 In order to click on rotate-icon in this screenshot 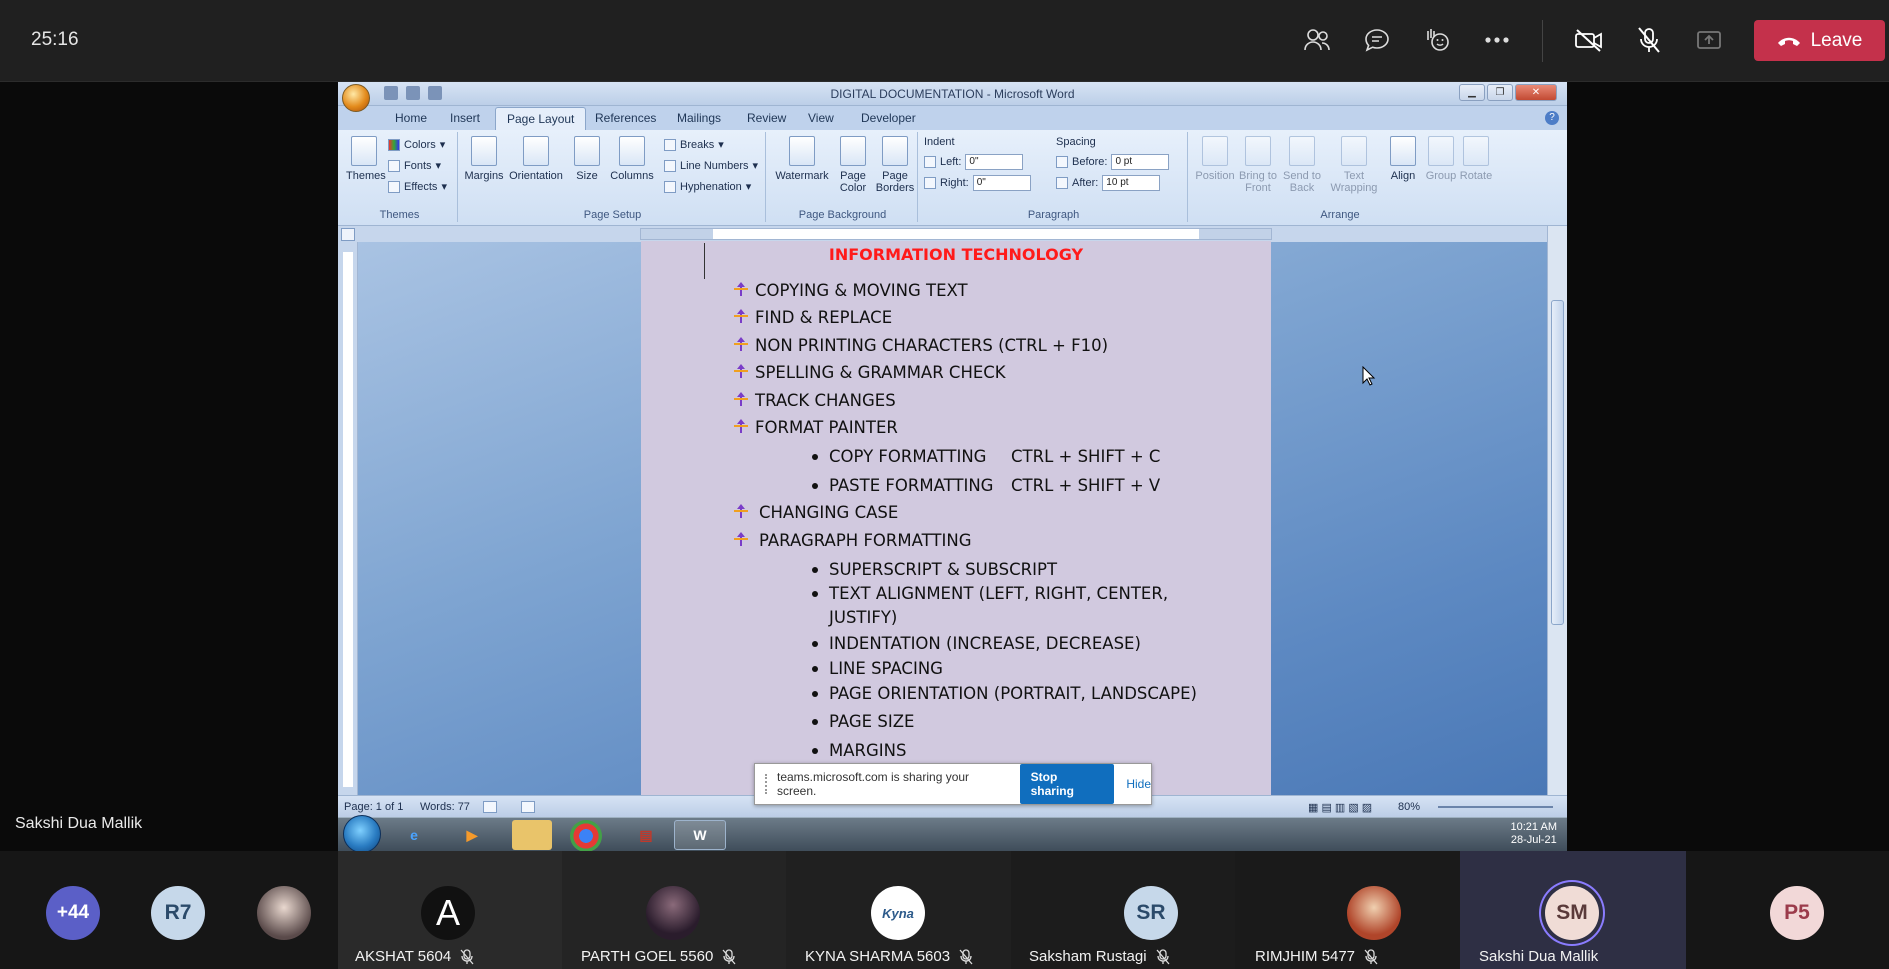, I will do `click(1476, 151)`.